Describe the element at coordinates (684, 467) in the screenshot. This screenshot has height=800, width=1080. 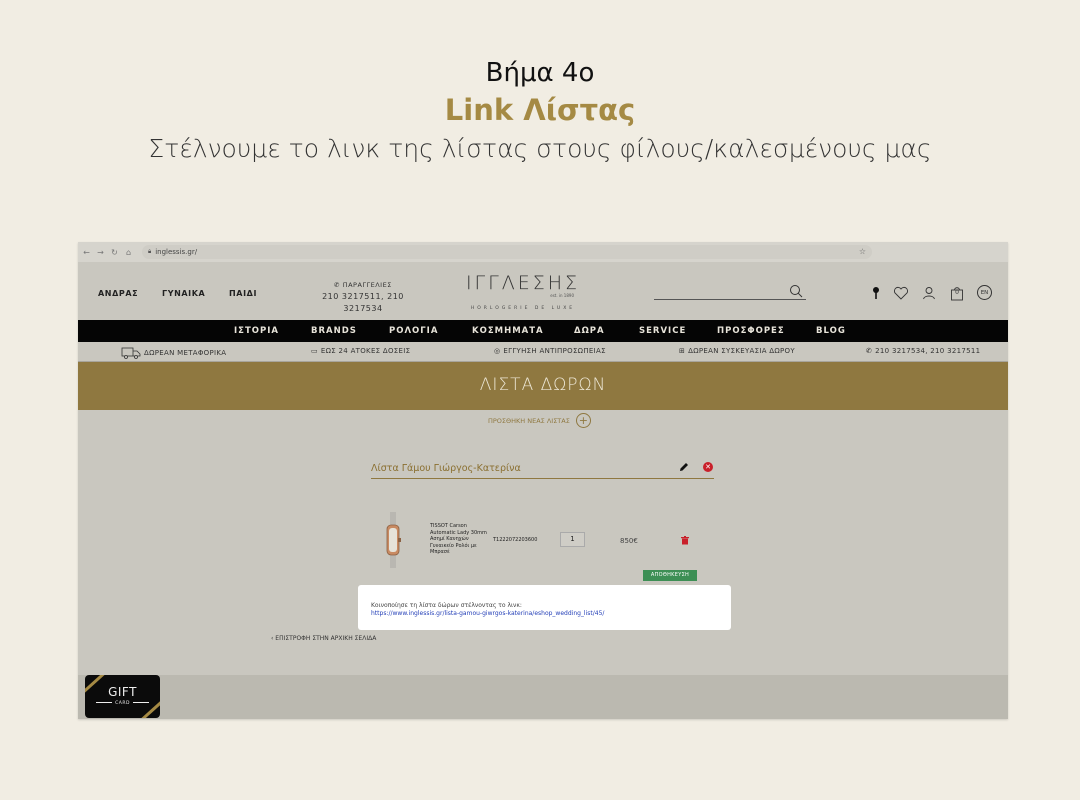
I see `edit-pencil-icon` at that location.